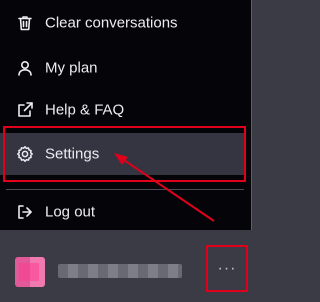  I want to click on user-icon, so click(25, 68).